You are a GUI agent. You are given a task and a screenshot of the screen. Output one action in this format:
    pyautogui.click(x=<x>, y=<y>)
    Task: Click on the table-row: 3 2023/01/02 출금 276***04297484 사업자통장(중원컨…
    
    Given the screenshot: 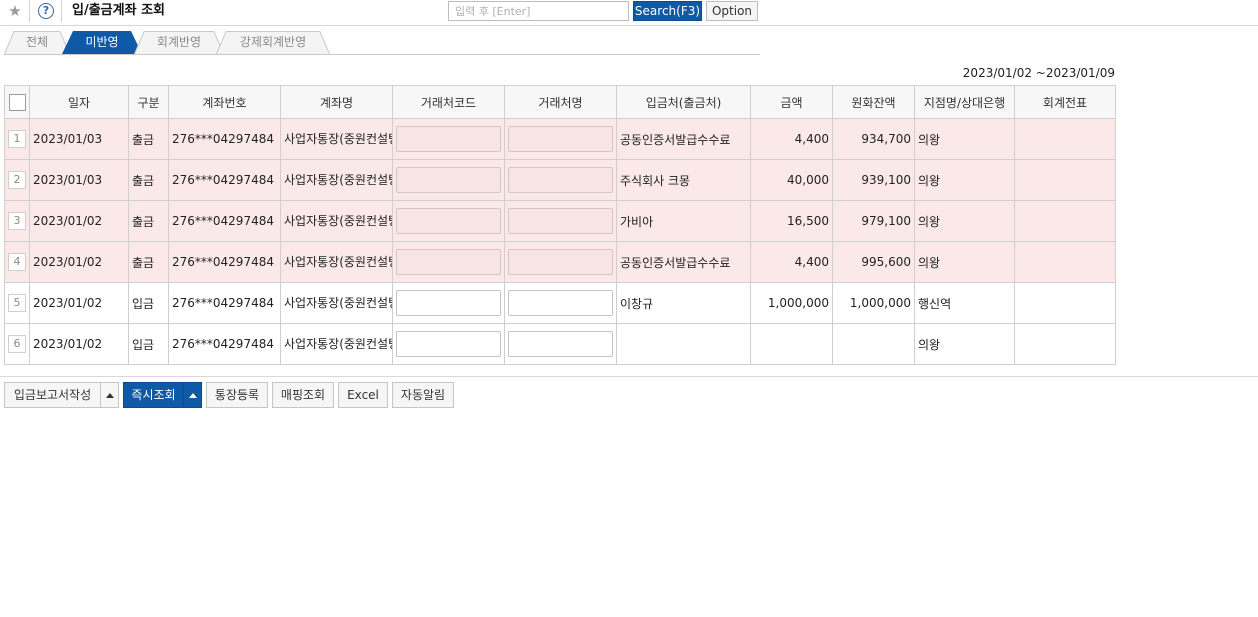 What is the action you would take?
    pyautogui.click(x=560, y=221)
    